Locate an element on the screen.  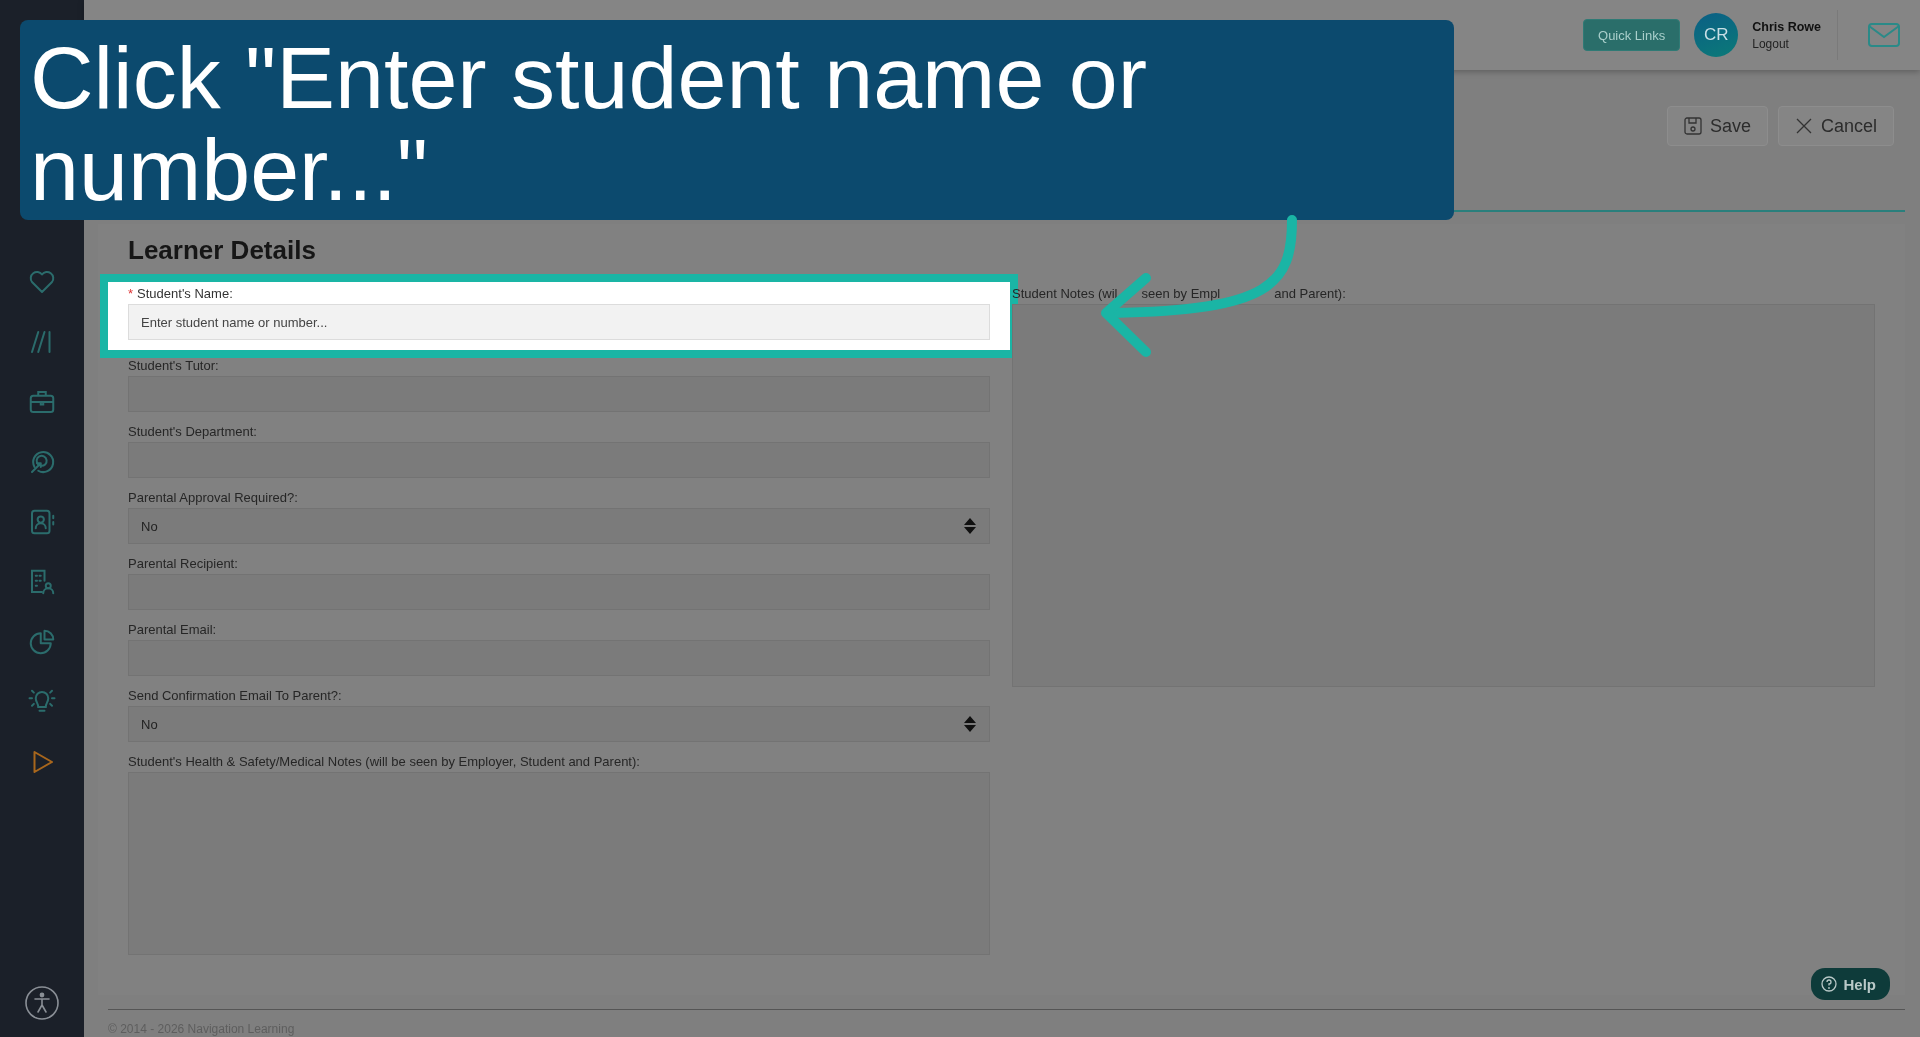
accessibility-icon is located at coordinates (42, 1003).